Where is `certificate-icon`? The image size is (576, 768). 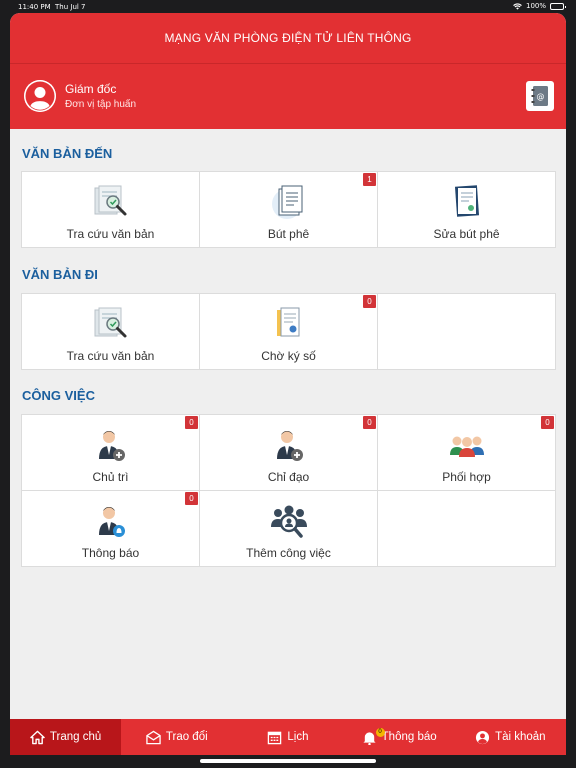
certificate-icon is located at coordinates (466, 201).